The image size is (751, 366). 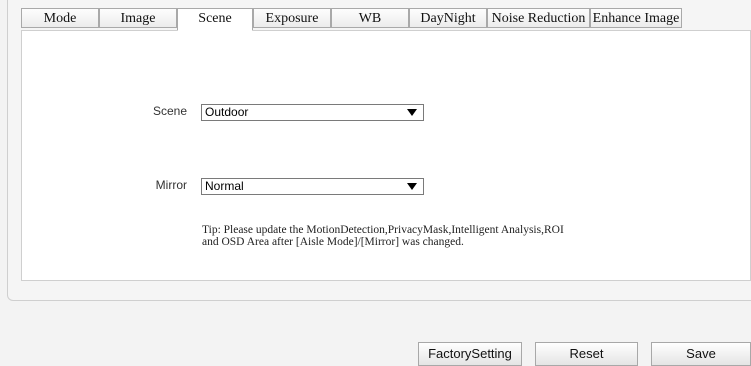 I want to click on mirror-select: Normal, so click(x=312, y=186).